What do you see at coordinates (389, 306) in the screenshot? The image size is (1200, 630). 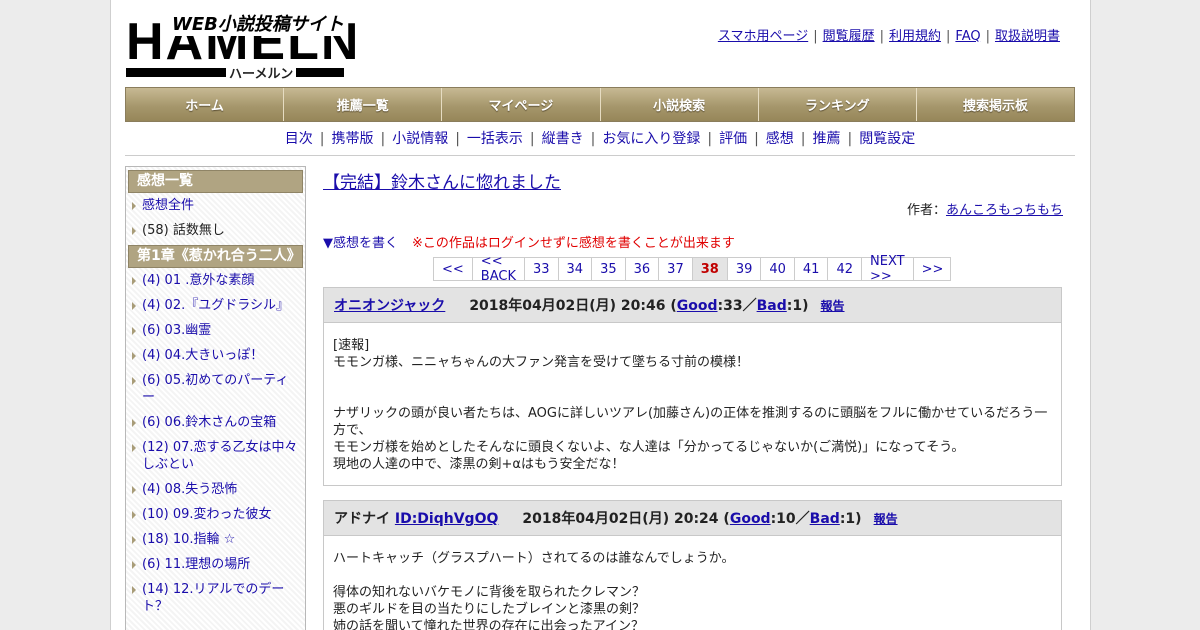 I see `reviewer-name-link: オニオンジャック` at bounding box center [389, 306].